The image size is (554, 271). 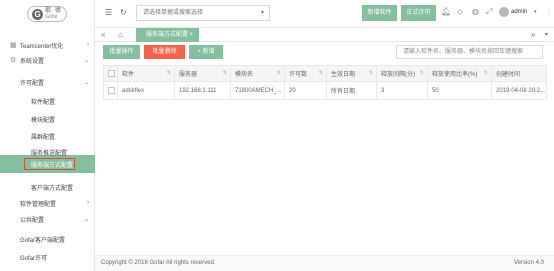 I want to click on sidebar-item-label: 服务端方式配置, so click(x=52, y=165).